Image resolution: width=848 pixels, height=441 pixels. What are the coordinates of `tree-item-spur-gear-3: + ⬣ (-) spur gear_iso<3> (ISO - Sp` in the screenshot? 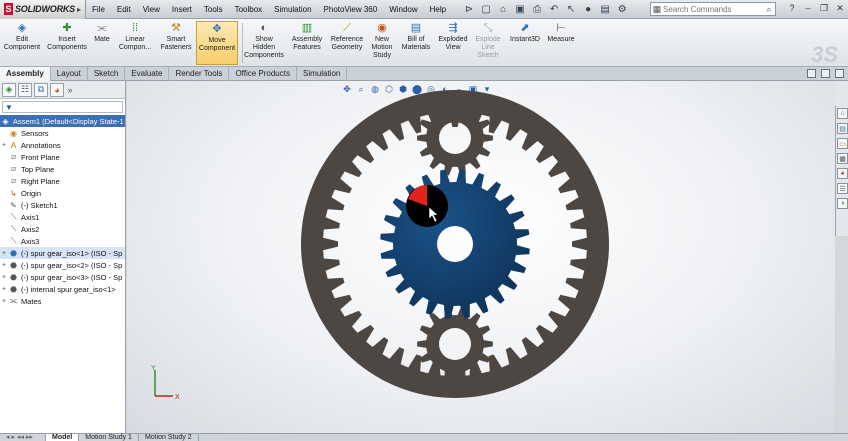 It's located at (62, 277).